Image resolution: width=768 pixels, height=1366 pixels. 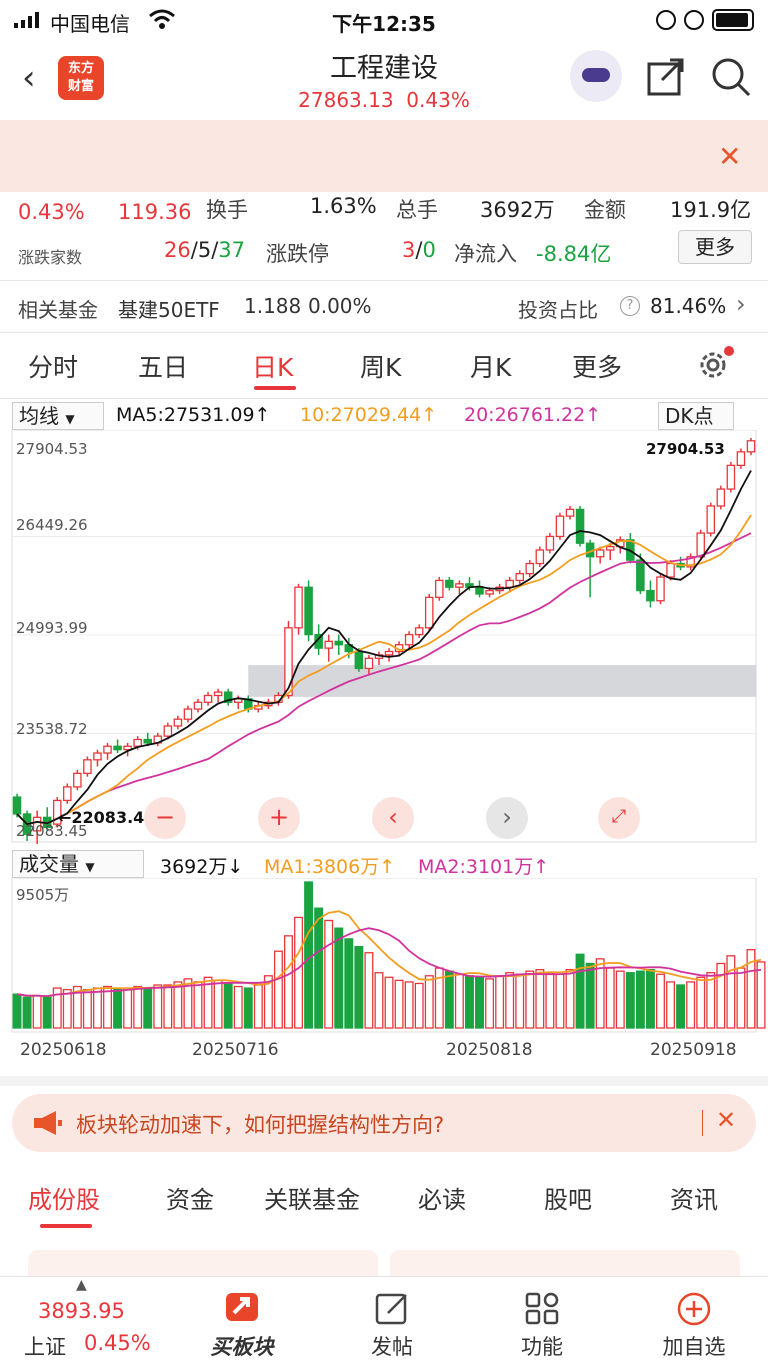 What do you see at coordinates (190, 1197) in the screenshot?
I see `tab-capital: 资金` at bounding box center [190, 1197].